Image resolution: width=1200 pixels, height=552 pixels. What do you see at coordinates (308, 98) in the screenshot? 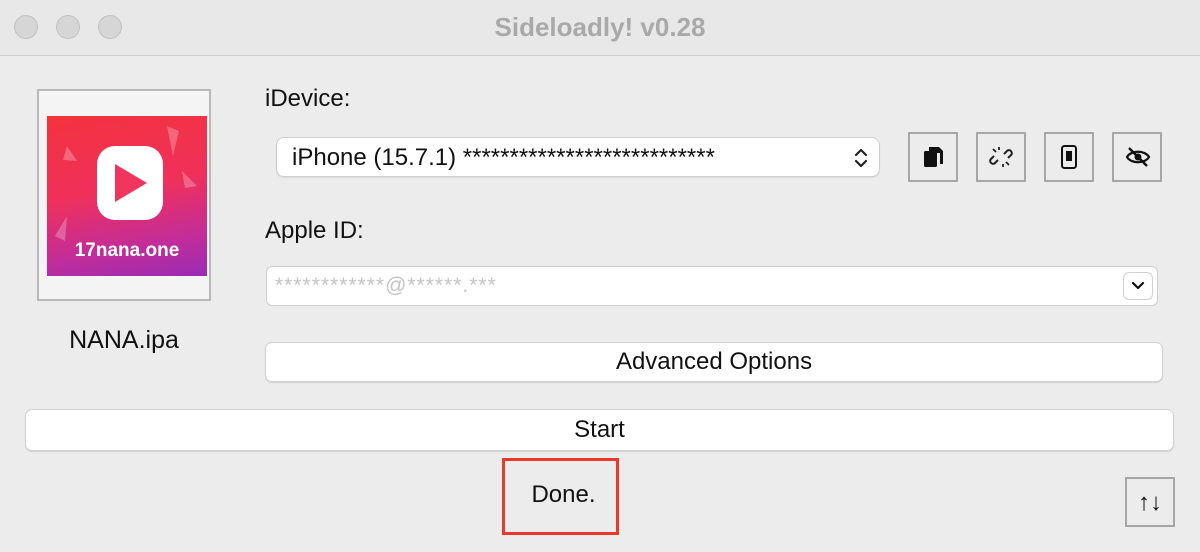
I see `idevice-label: iDevice:` at bounding box center [308, 98].